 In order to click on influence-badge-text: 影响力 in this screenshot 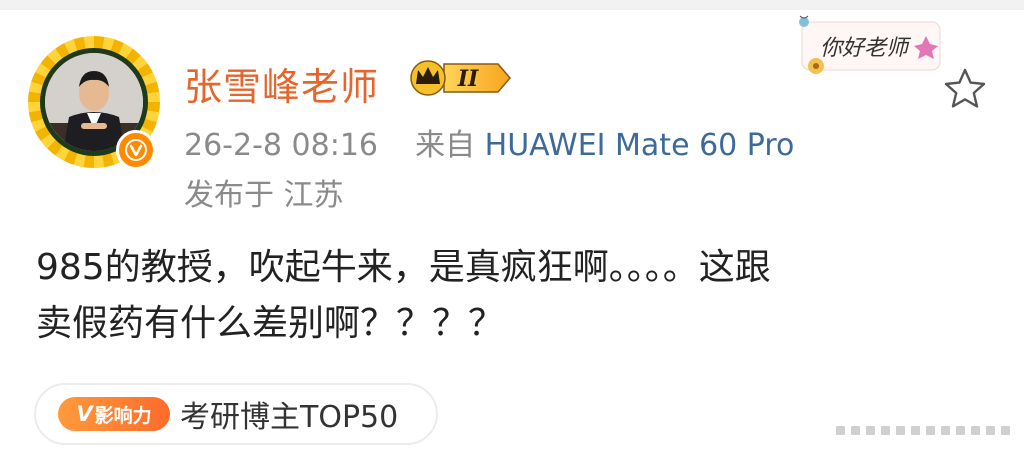, I will do `click(123, 415)`.